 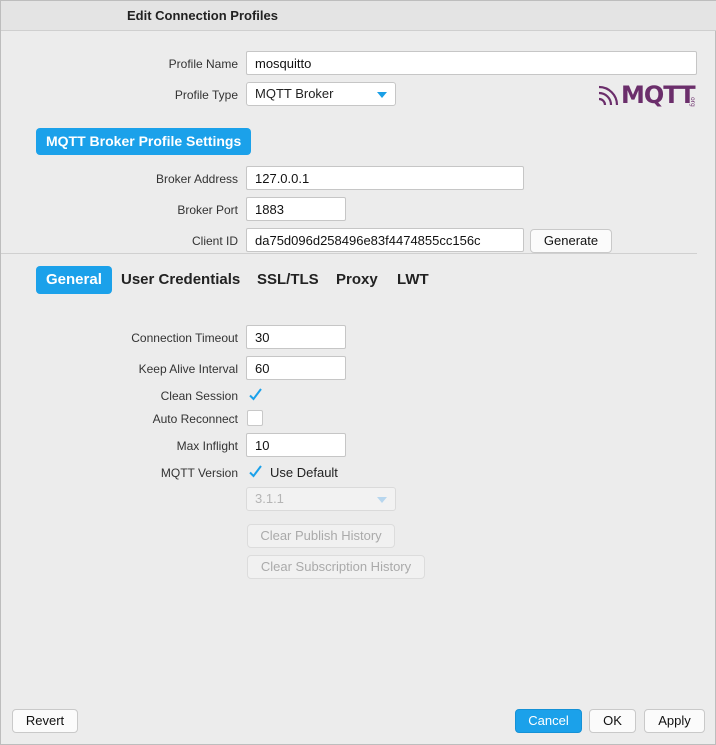 I want to click on profile-type-value: MQTT Broker, so click(x=294, y=93).